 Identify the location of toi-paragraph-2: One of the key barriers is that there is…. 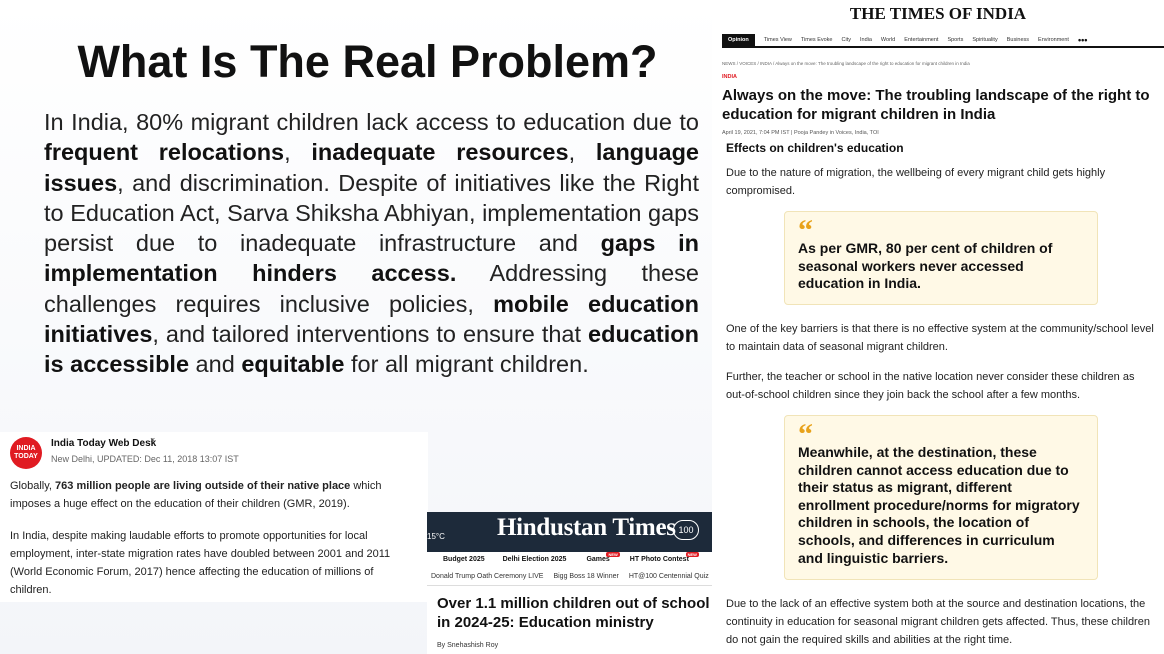
(940, 338).